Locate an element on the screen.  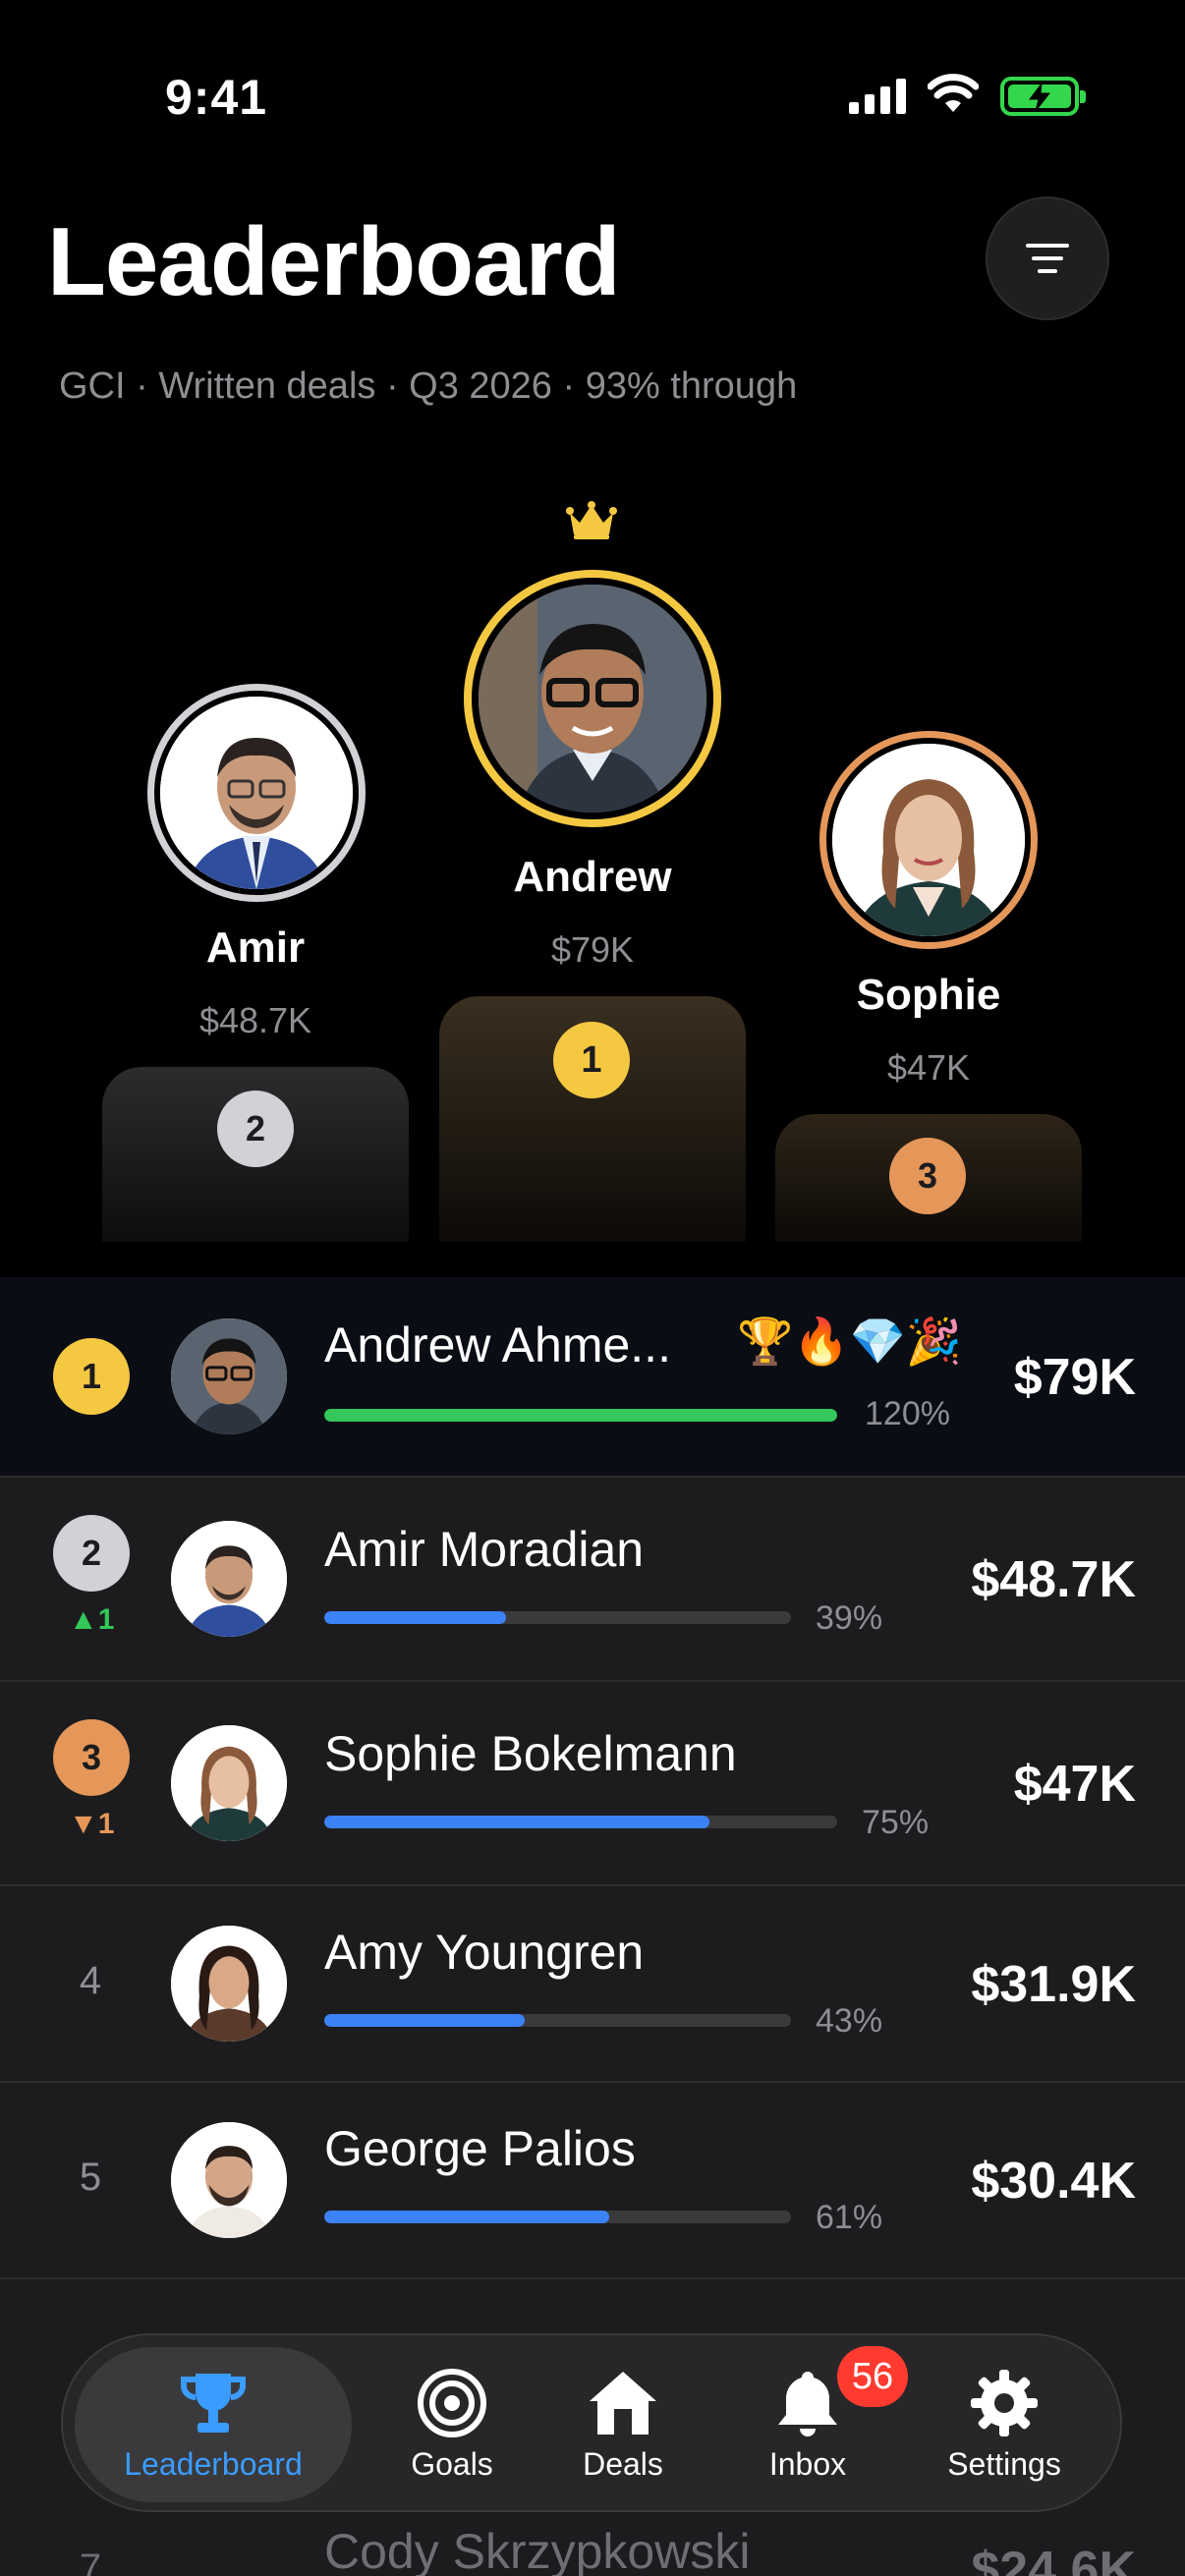
tab-deals: Deals is located at coordinates (623, 2424).